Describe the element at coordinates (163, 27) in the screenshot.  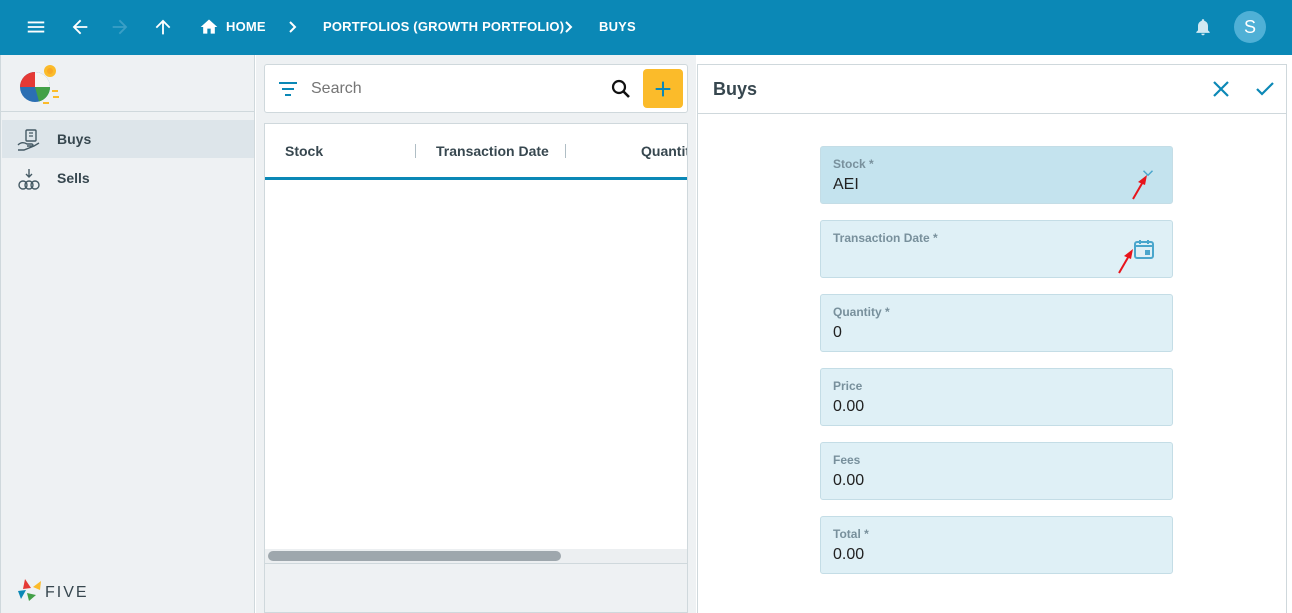
I see `up-arrow-icon` at that location.